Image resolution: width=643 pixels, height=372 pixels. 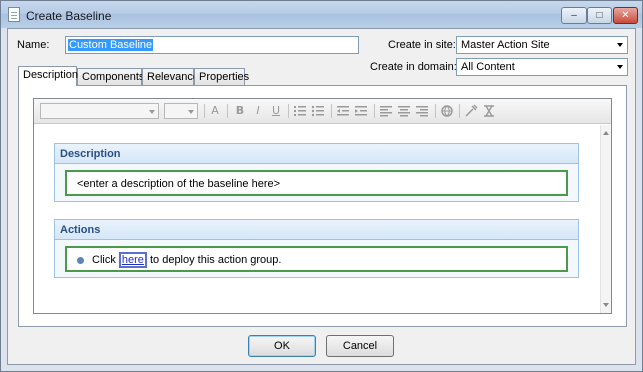 What do you see at coordinates (110, 76) in the screenshot?
I see `tab-components: Components` at bounding box center [110, 76].